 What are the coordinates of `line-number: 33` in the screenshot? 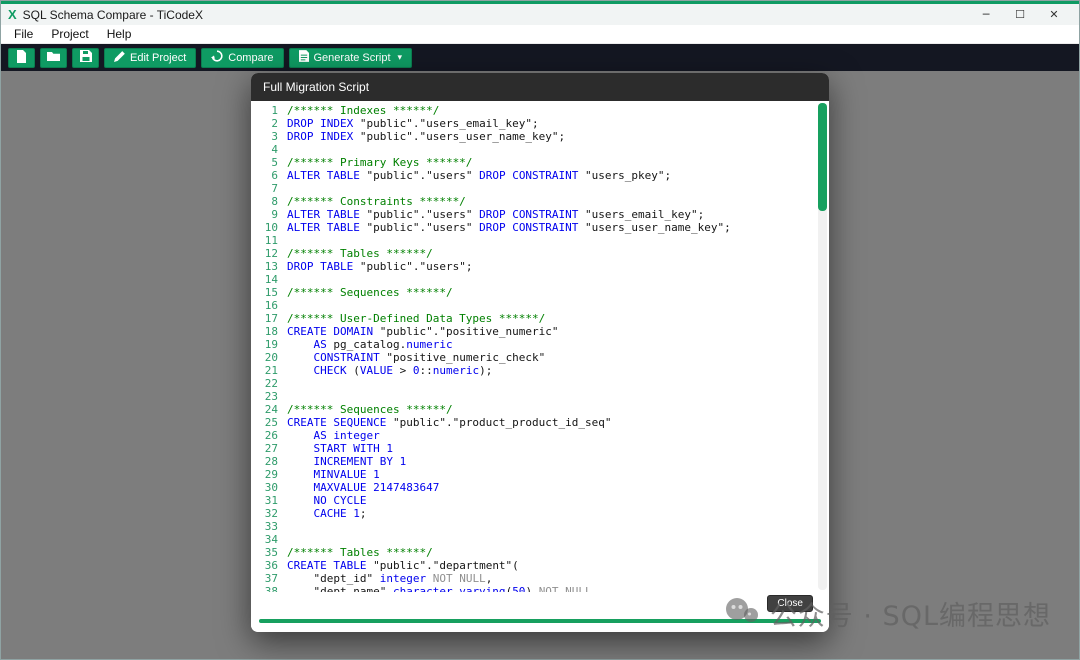 It's located at (271, 526).